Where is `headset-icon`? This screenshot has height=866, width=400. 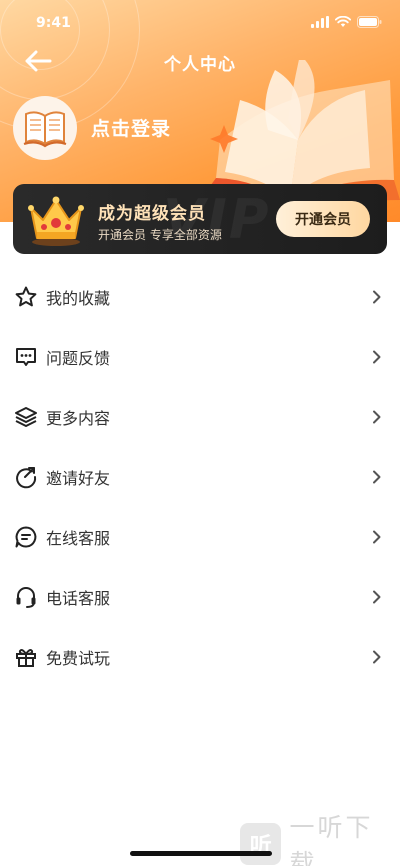
headset-icon is located at coordinates (26, 597).